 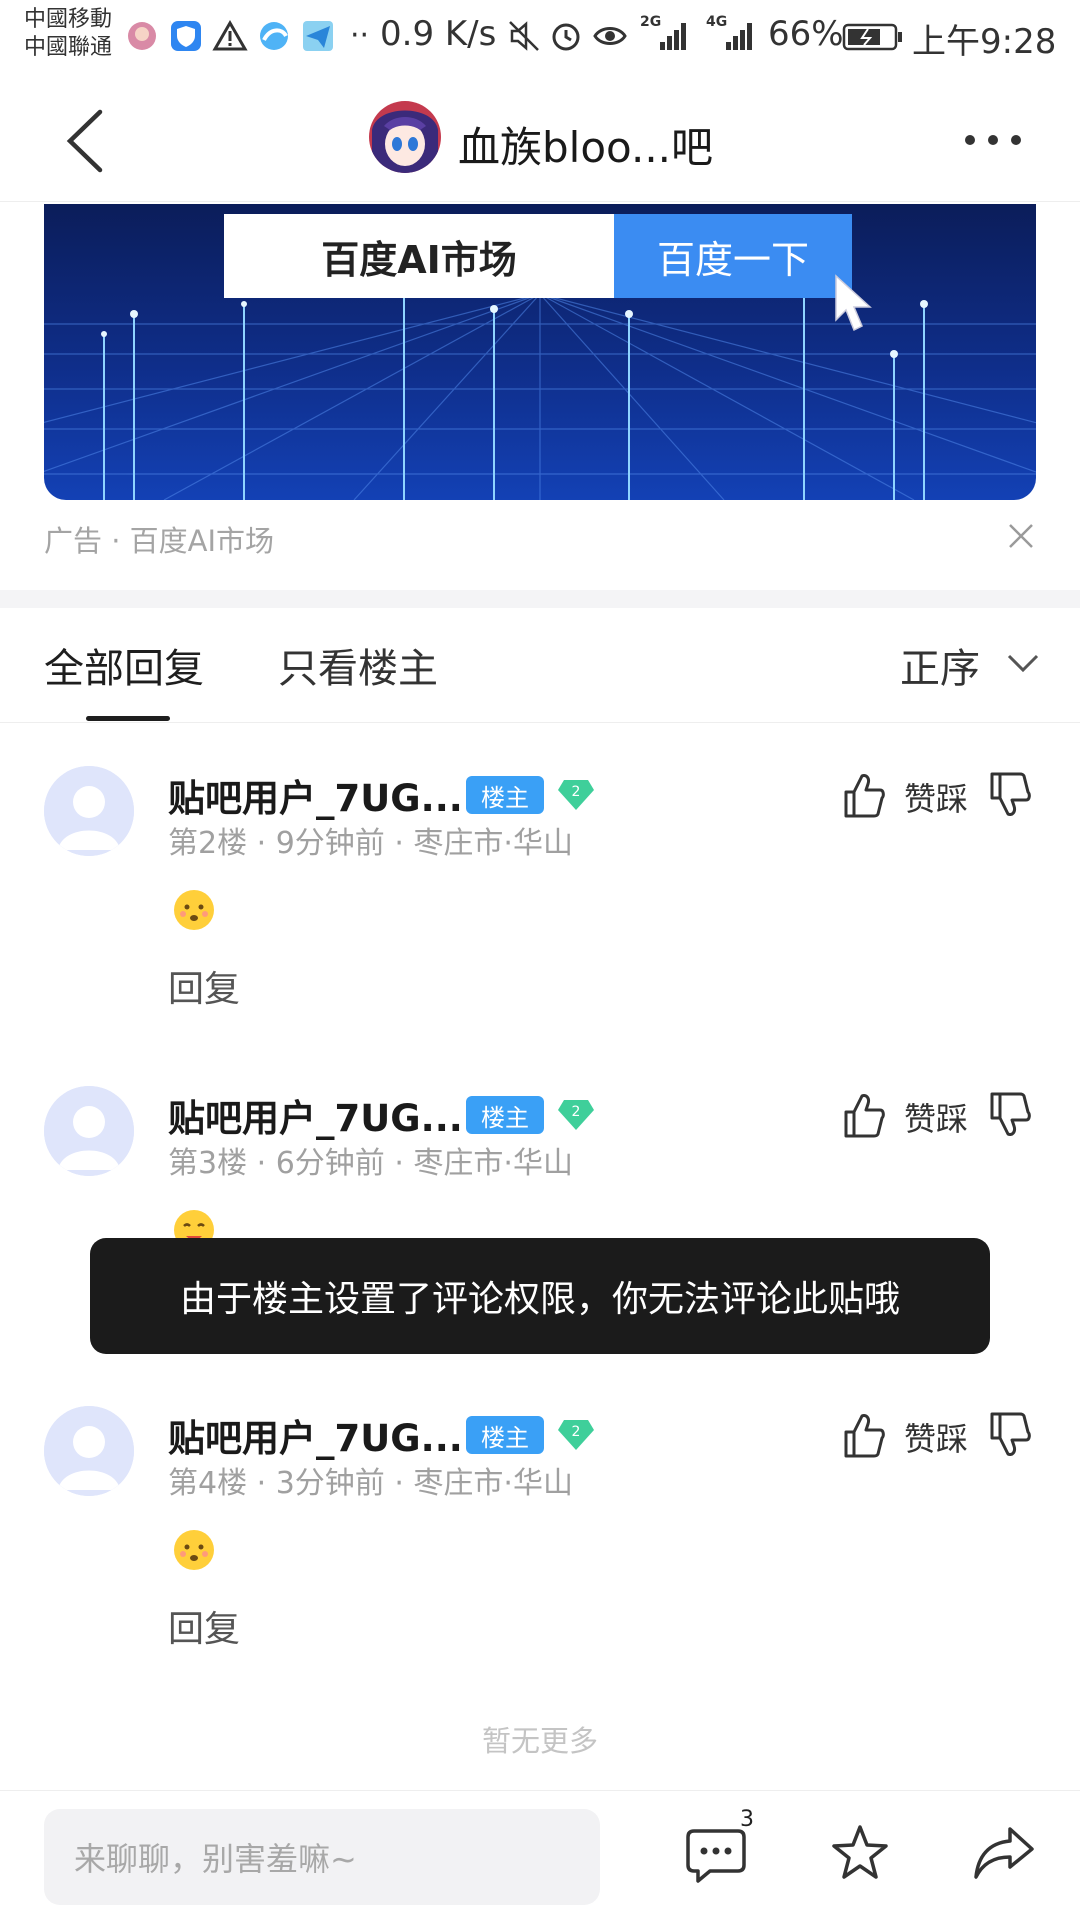 What do you see at coordinates (208, 1163) in the screenshot?
I see `floor-number: 第3楼` at bounding box center [208, 1163].